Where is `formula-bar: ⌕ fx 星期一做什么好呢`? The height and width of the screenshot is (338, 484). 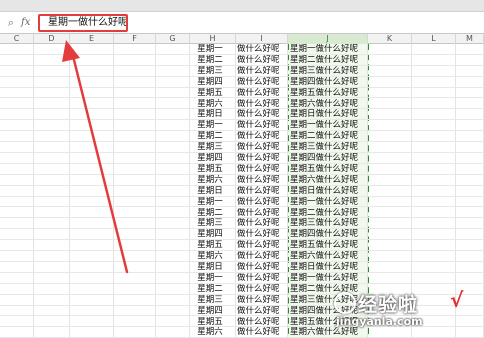
formula-bar: ⌕ fx 星期一做什么好呢 is located at coordinates (242, 23).